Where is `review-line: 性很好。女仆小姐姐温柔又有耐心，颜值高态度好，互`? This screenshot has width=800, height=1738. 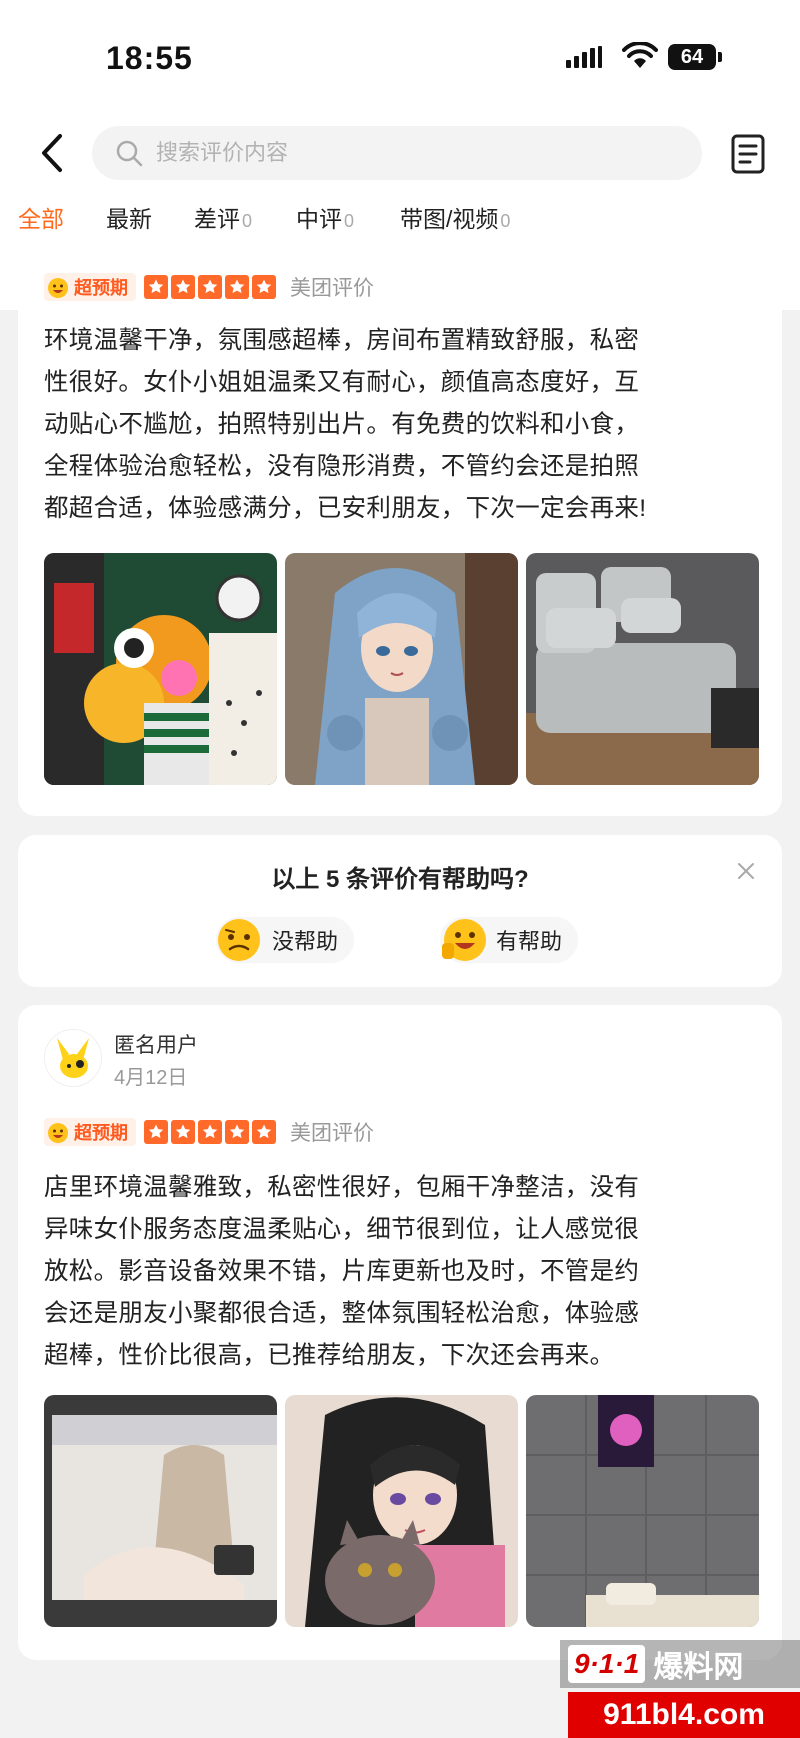 review-line: 性很好。女仆小姐姐温柔又有耐心，颜值高态度好，互 is located at coordinates (342, 382).